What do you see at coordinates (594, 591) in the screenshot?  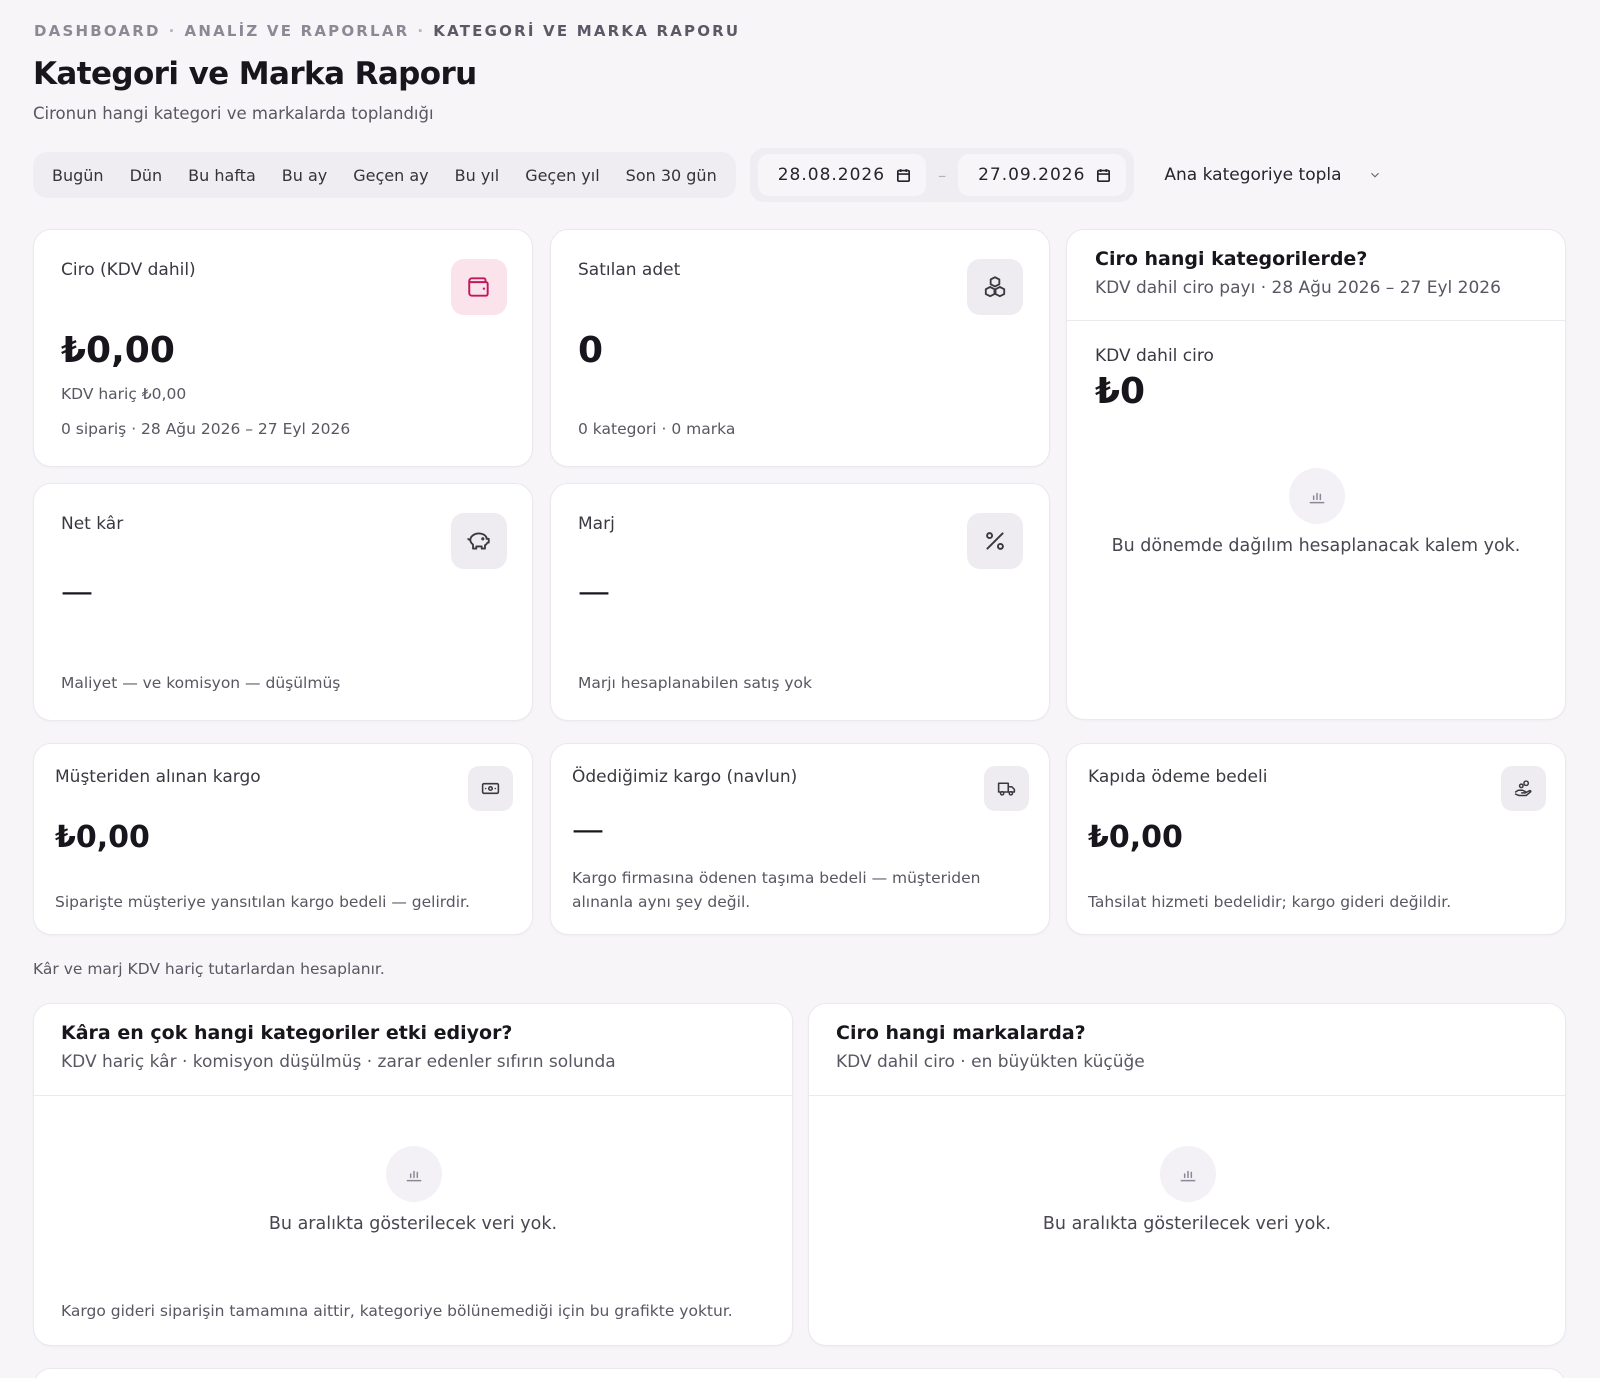 I see `margin-value: —` at bounding box center [594, 591].